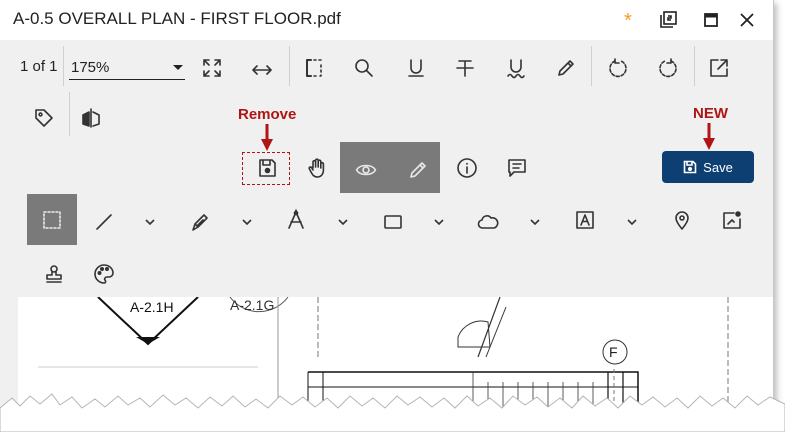 The image size is (785, 432). I want to click on select-area-icon, so click(314, 68).